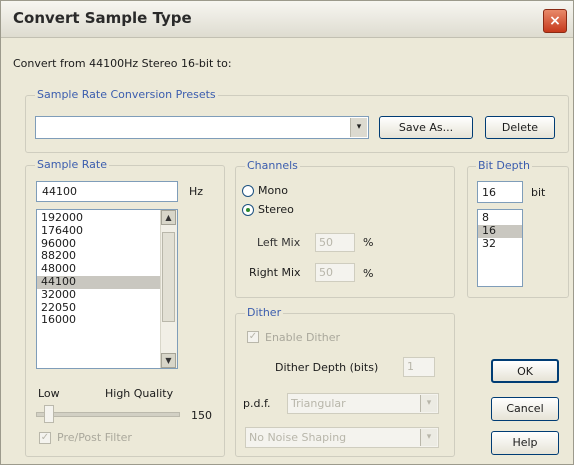 The height and width of the screenshot is (465, 574). Describe the element at coordinates (168, 277) in the screenshot. I see `scroll-thumb` at that location.